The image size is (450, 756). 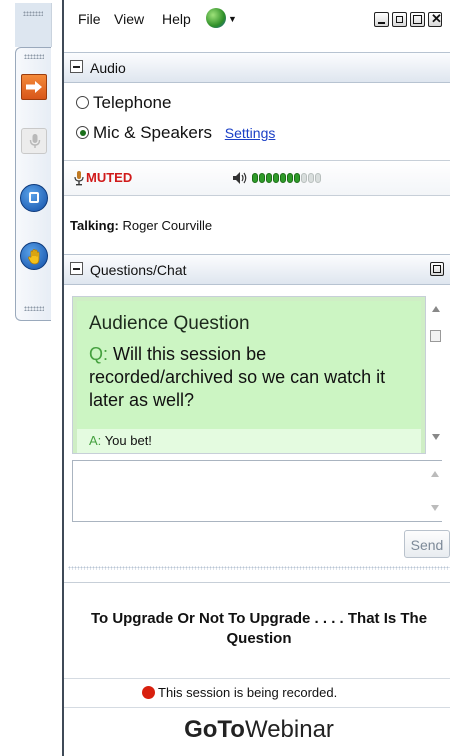 What do you see at coordinates (257, 14) in the screenshot?
I see `menubar: File View Help ▼ ✕` at bounding box center [257, 14].